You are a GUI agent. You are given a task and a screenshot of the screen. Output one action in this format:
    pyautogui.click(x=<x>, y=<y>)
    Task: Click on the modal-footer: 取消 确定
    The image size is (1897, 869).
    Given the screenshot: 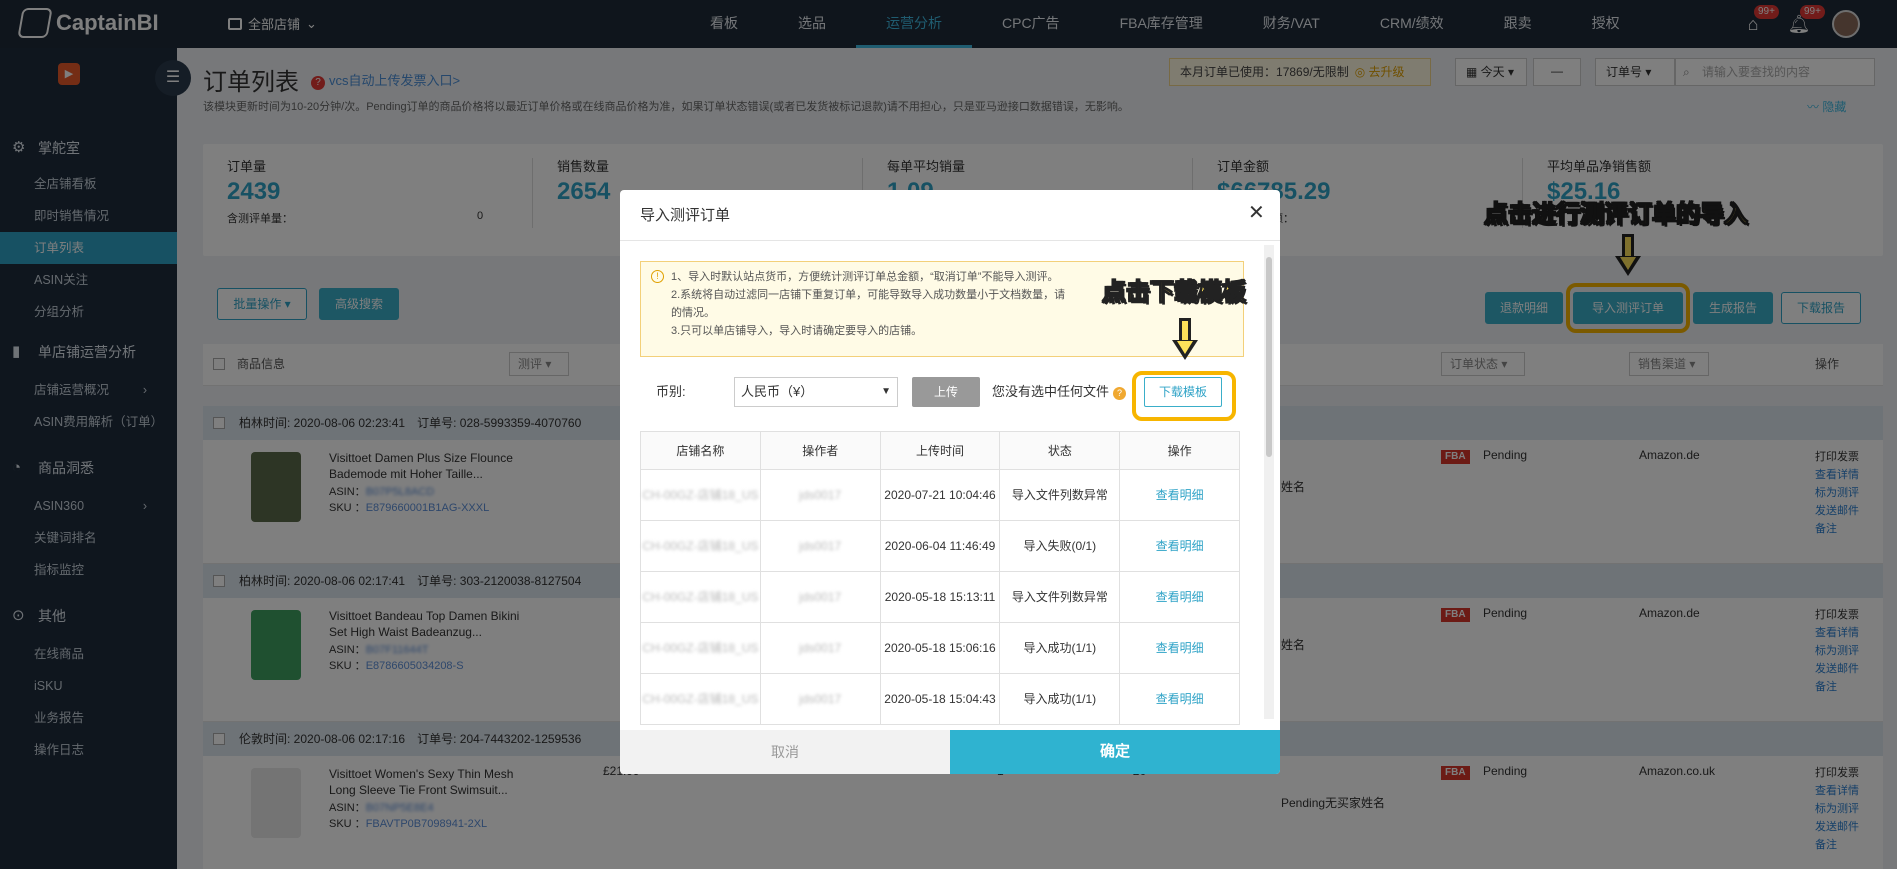 What is the action you would take?
    pyautogui.click(x=950, y=752)
    